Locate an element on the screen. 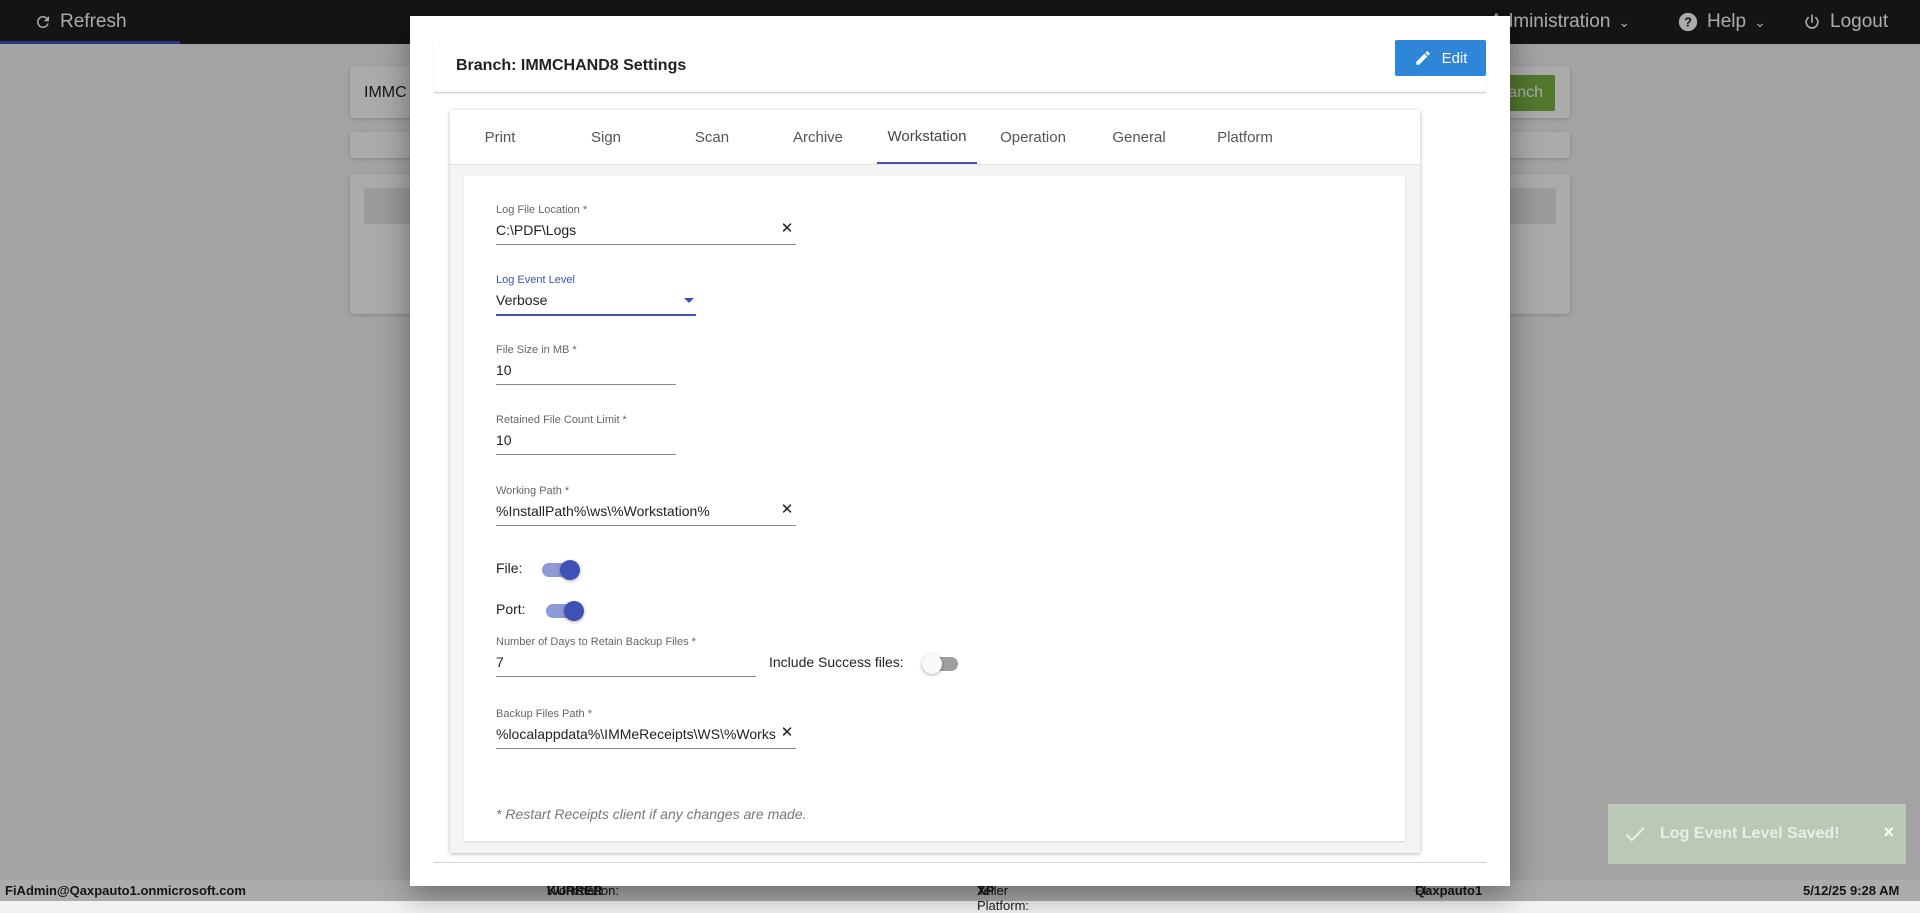 The width and height of the screenshot is (1920, 913). tab-archive: Archive is located at coordinates (818, 137).